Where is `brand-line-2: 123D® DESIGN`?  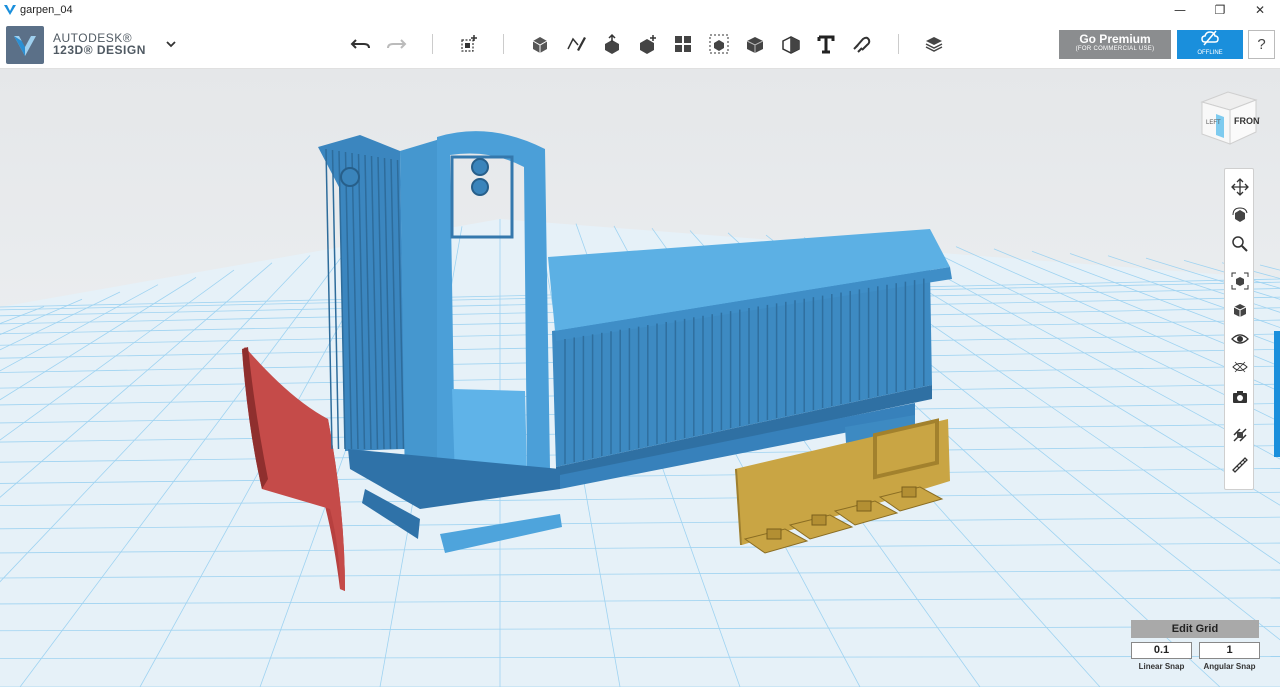
brand-line-2: 123D® DESIGN is located at coordinates (99, 50).